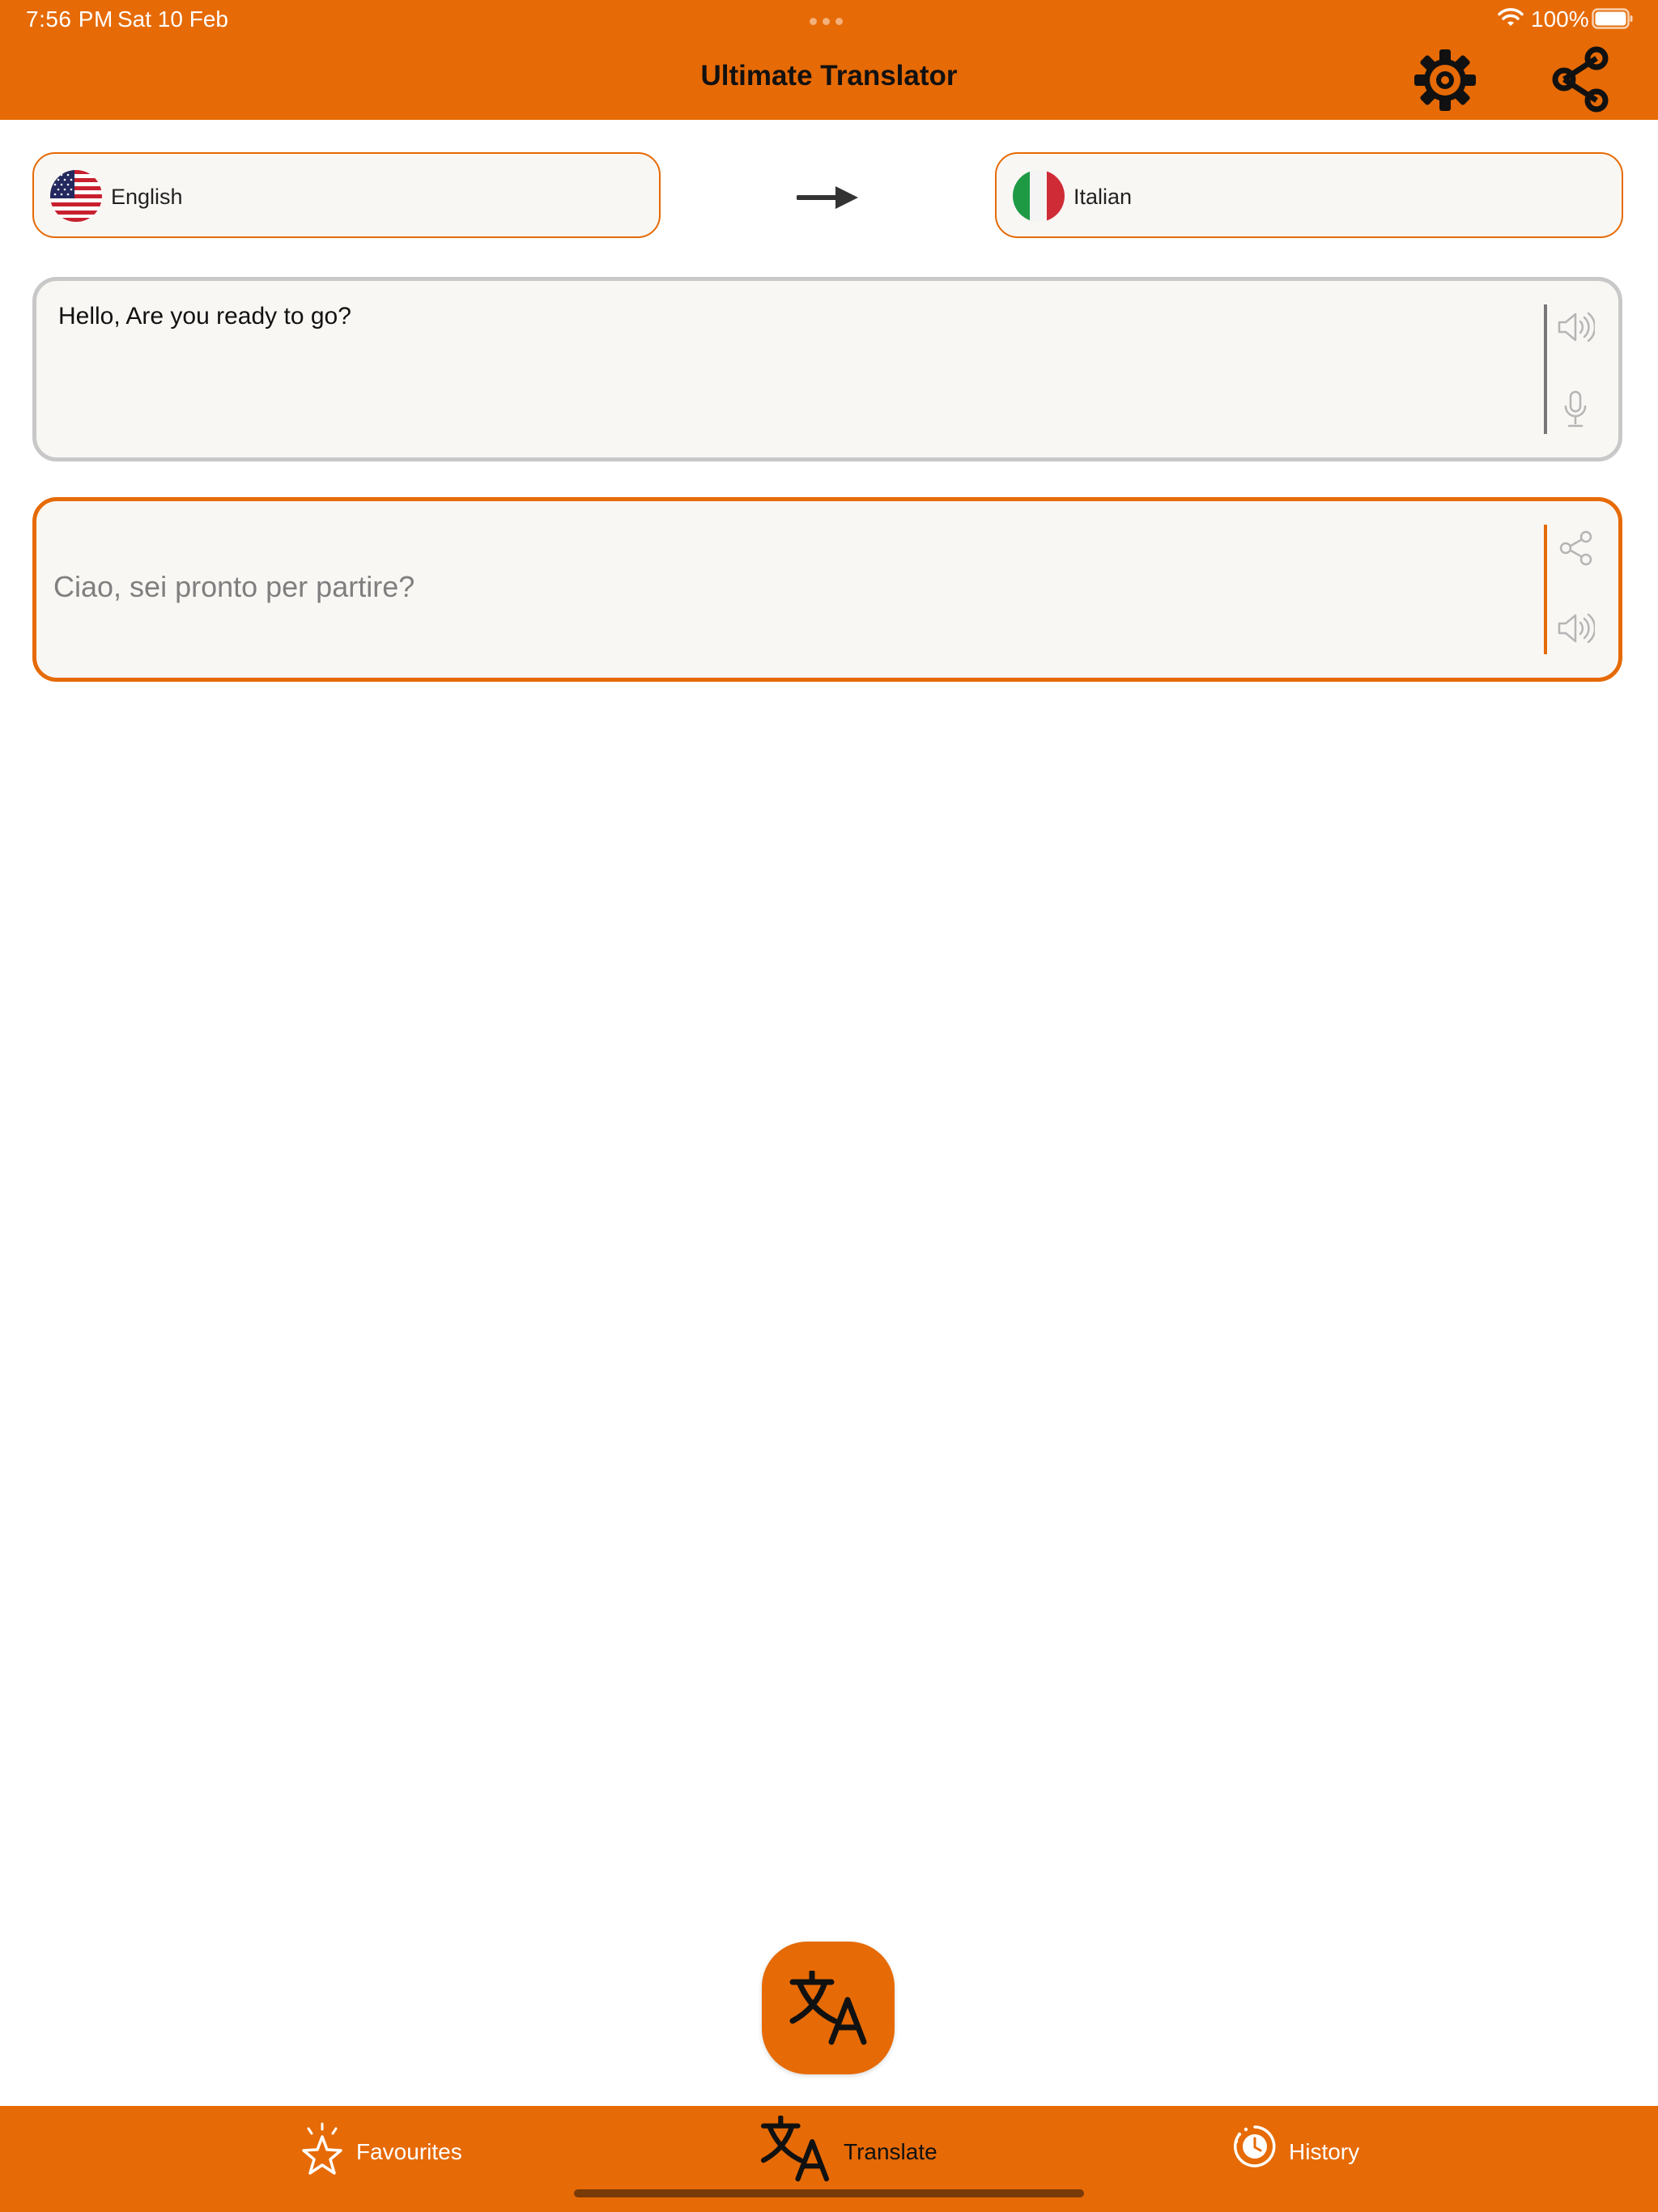 This screenshot has width=1658, height=2212. Describe the element at coordinates (204, 316) in the screenshot. I see `source-text-input: Hello, Are you ready to go?` at that location.